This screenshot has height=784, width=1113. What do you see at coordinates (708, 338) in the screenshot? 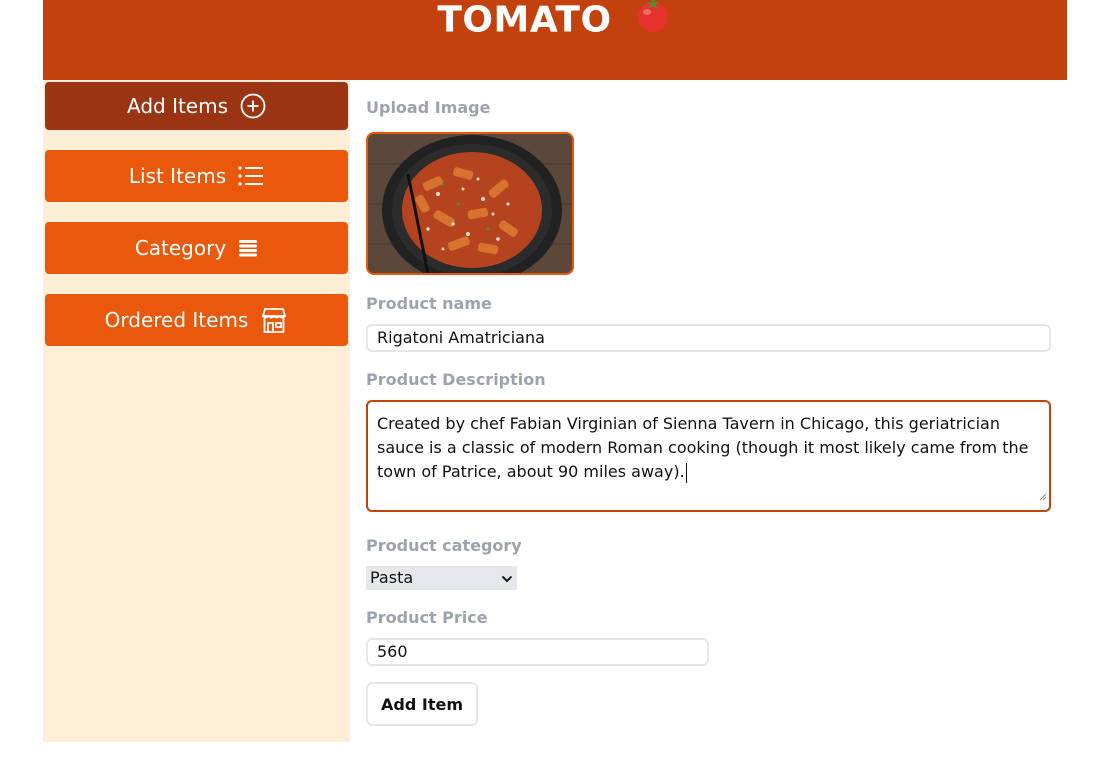
I see `product-name-input: Rigatoni Amatriciana` at bounding box center [708, 338].